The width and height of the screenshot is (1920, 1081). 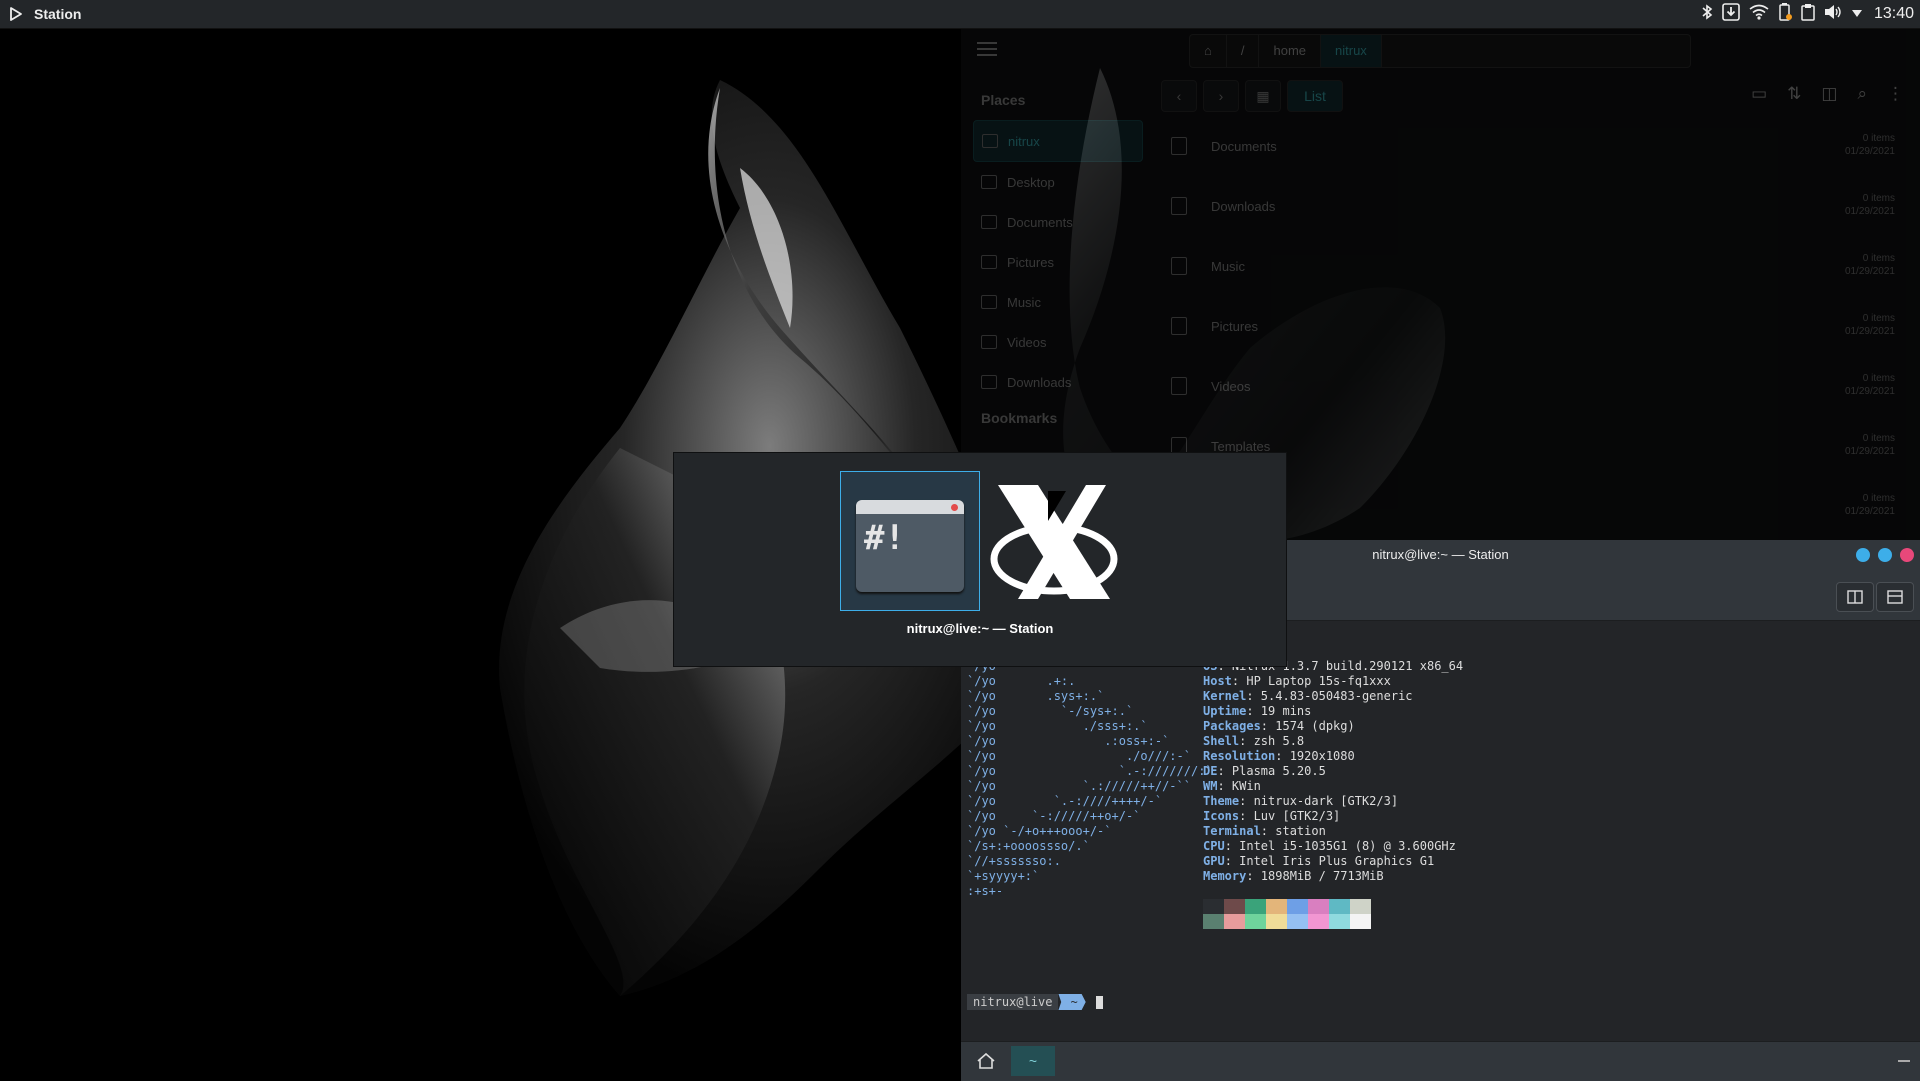 I want to click on info-key: DE, so click(x=1210, y=771).